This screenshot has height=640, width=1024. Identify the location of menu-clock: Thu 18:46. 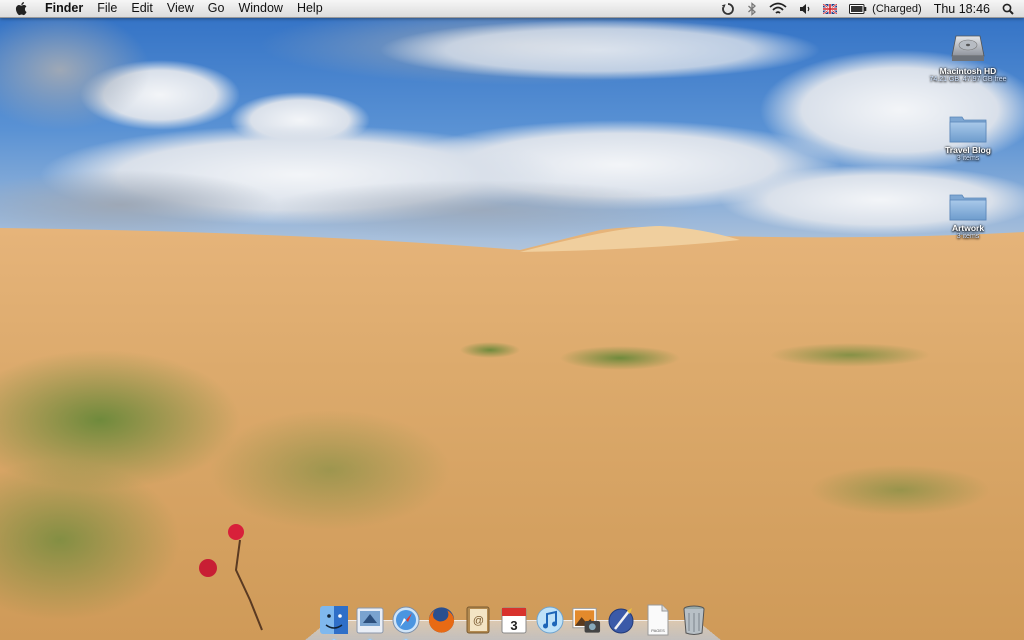
(962, 9).